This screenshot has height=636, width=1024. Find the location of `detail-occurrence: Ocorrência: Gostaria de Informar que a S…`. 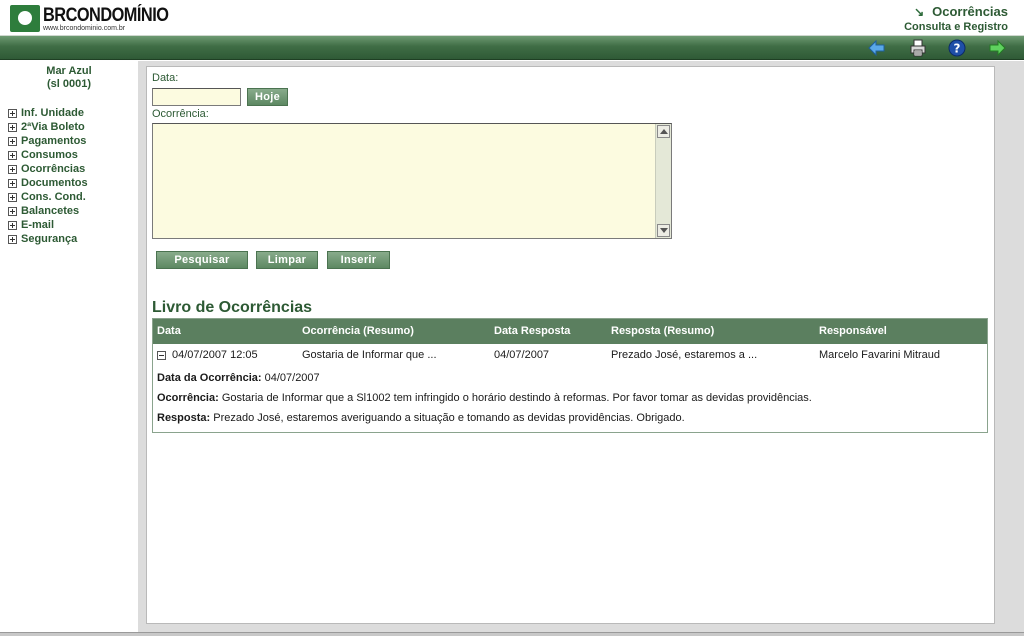

detail-occurrence: Ocorrência: Gostaria de Informar que a S… is located at coordinates (484, 398).